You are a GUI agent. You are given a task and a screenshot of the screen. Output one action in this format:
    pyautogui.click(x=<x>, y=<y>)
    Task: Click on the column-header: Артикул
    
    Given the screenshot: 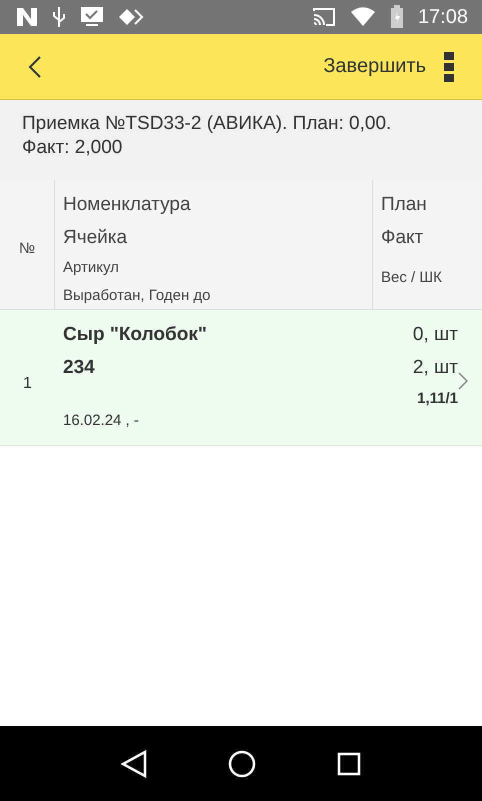 What is the action you would take?
    pyautogui.click(x=91, y=268)
    